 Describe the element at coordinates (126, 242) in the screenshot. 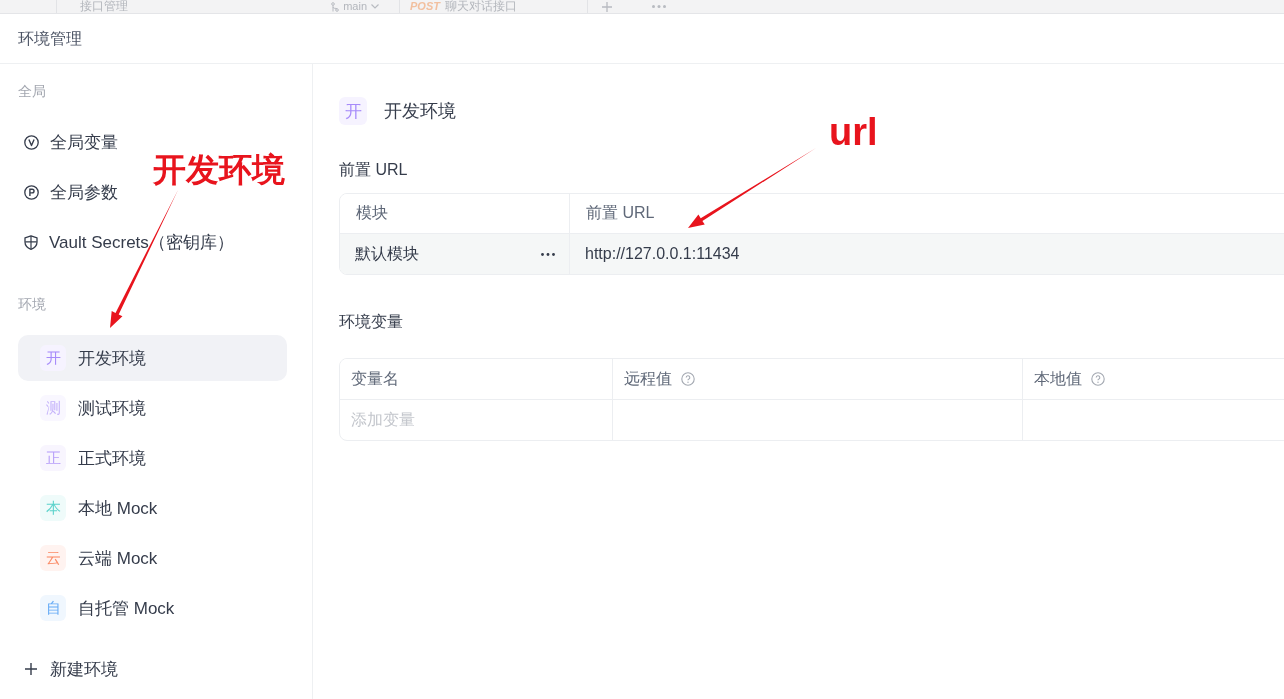

I see `sidebar-item: Vault Secrets（密钥库）` at that location.